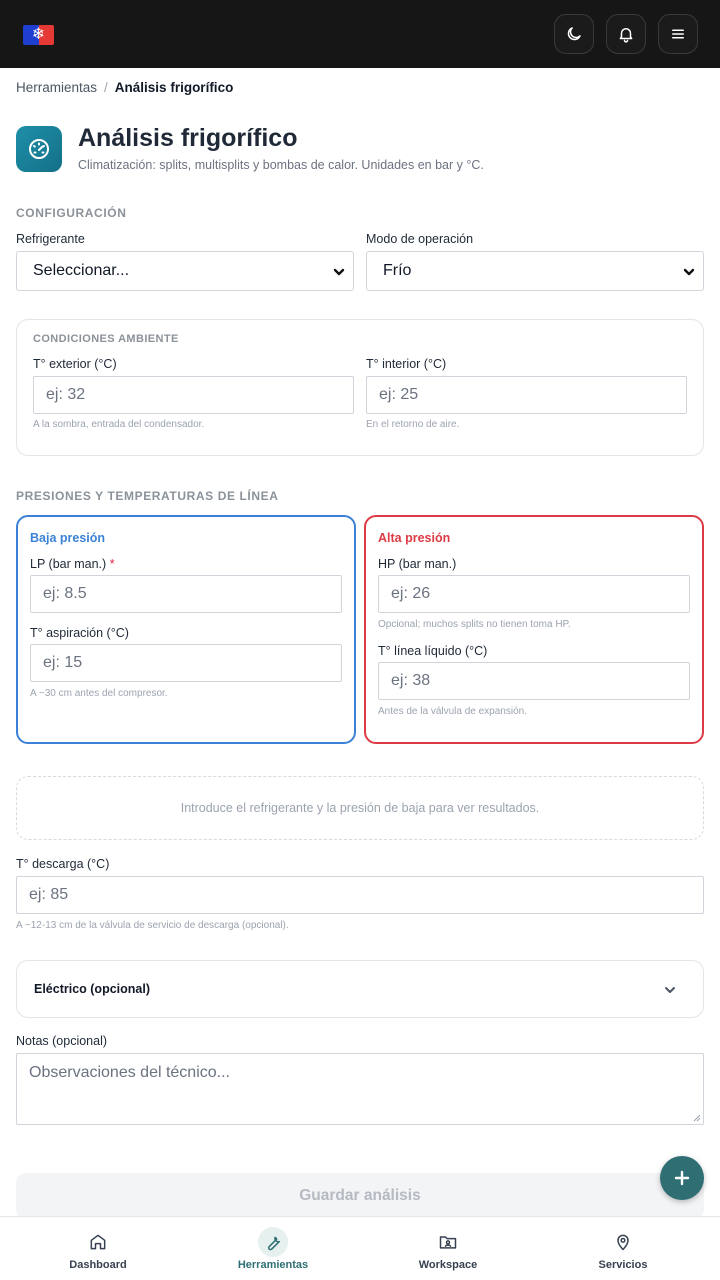  I want to click on nav-item-herramientas: Herramientas, so click(273, 1248).